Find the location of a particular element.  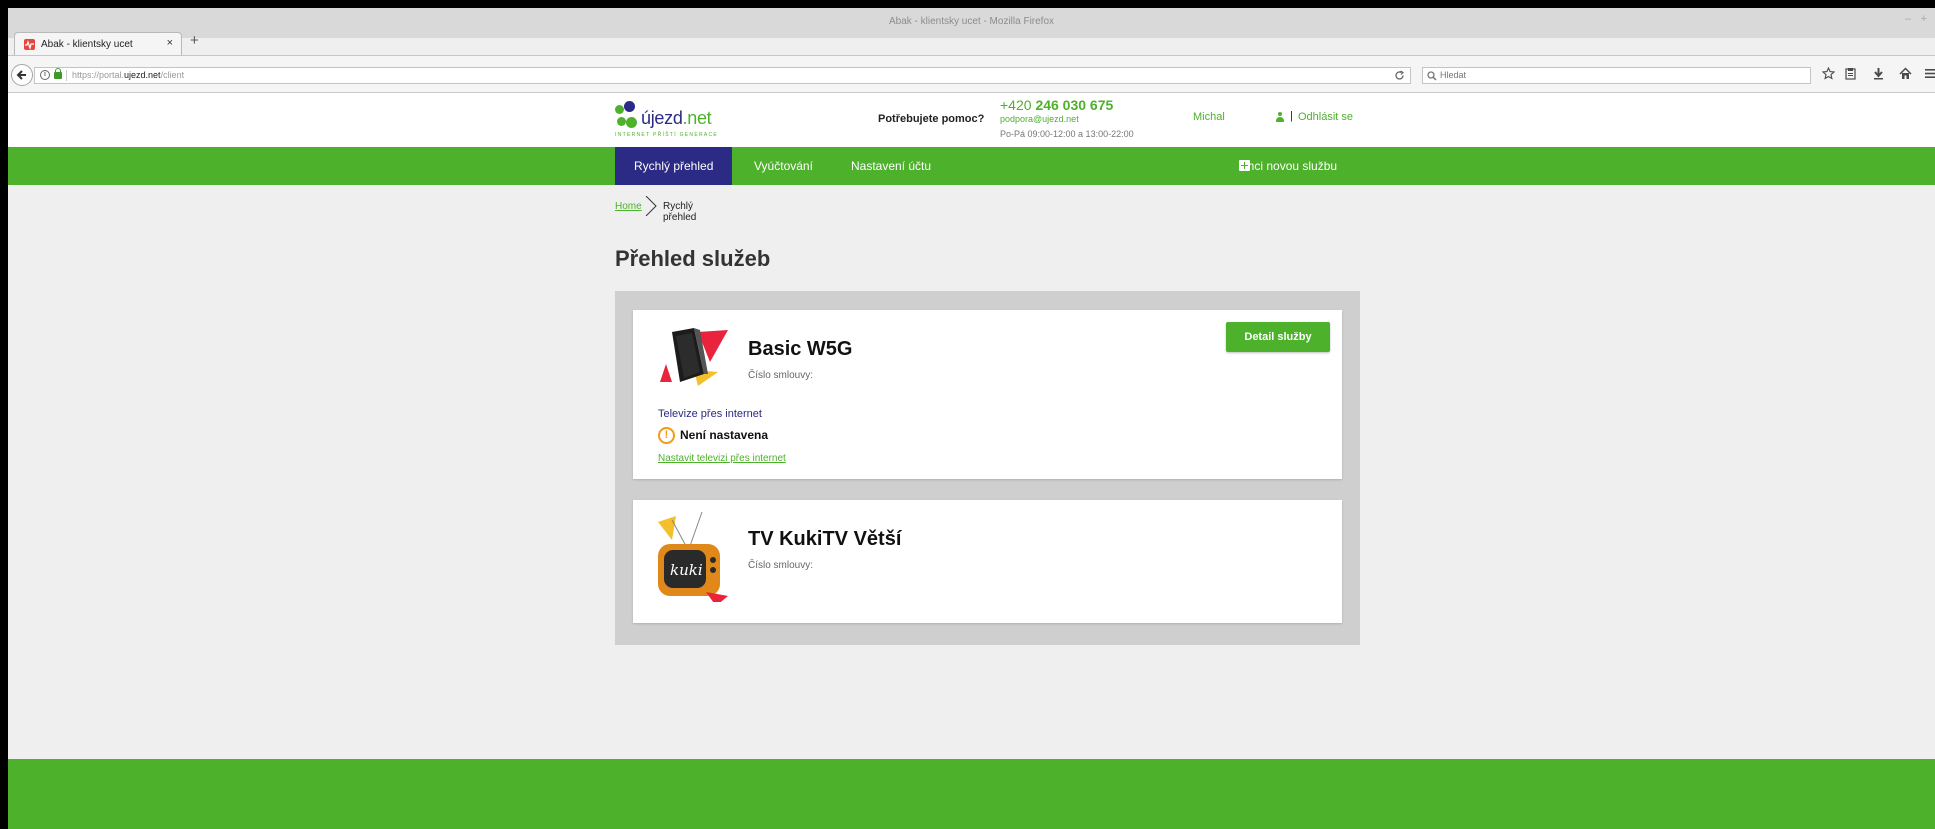

phone-number: 246 030 675 is located at coordinates (1074, 105).